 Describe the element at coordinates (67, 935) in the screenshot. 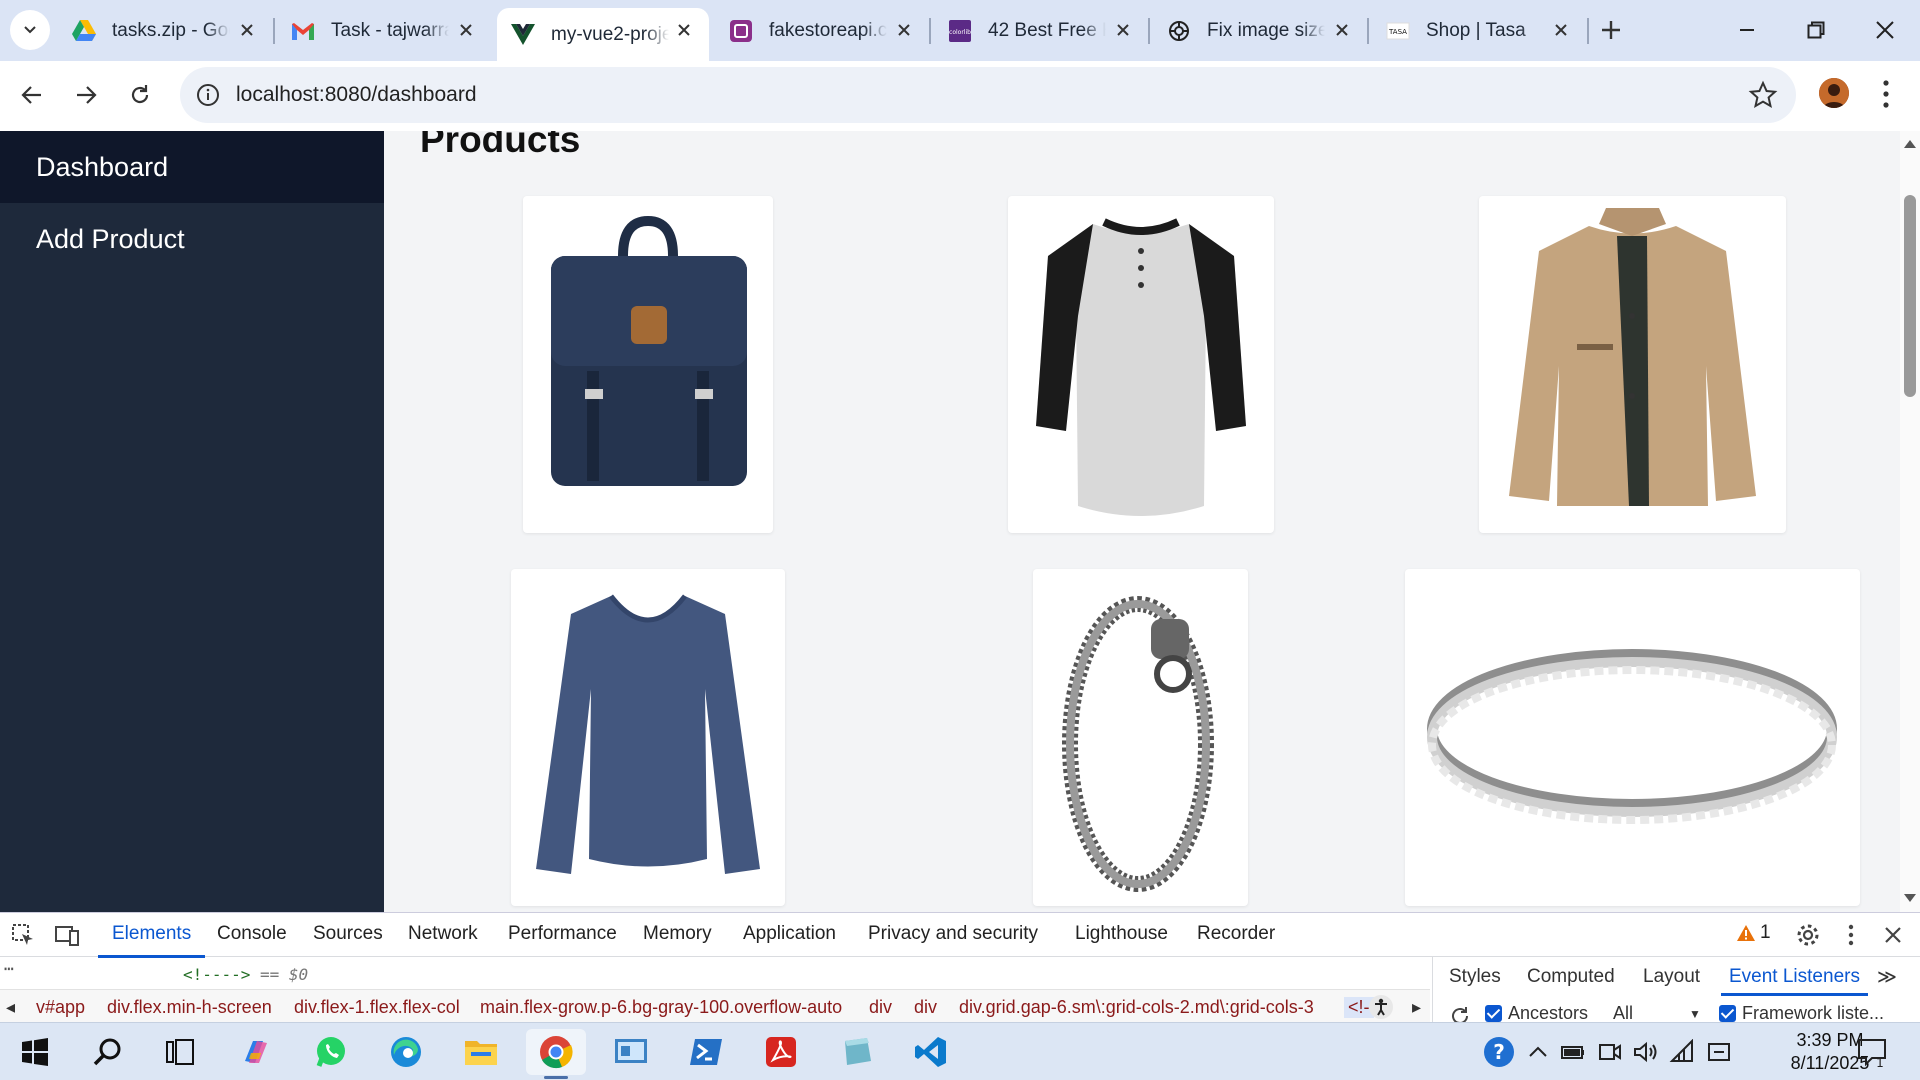

I see `device-toolbar-icon` at that location.